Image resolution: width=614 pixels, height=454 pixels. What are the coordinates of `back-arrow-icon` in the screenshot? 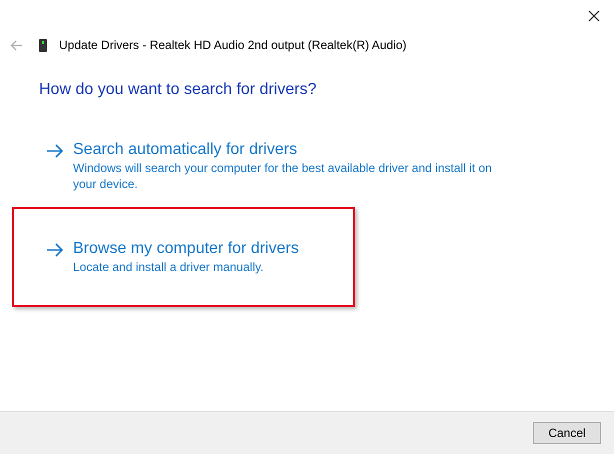 It's located at (16, 45).